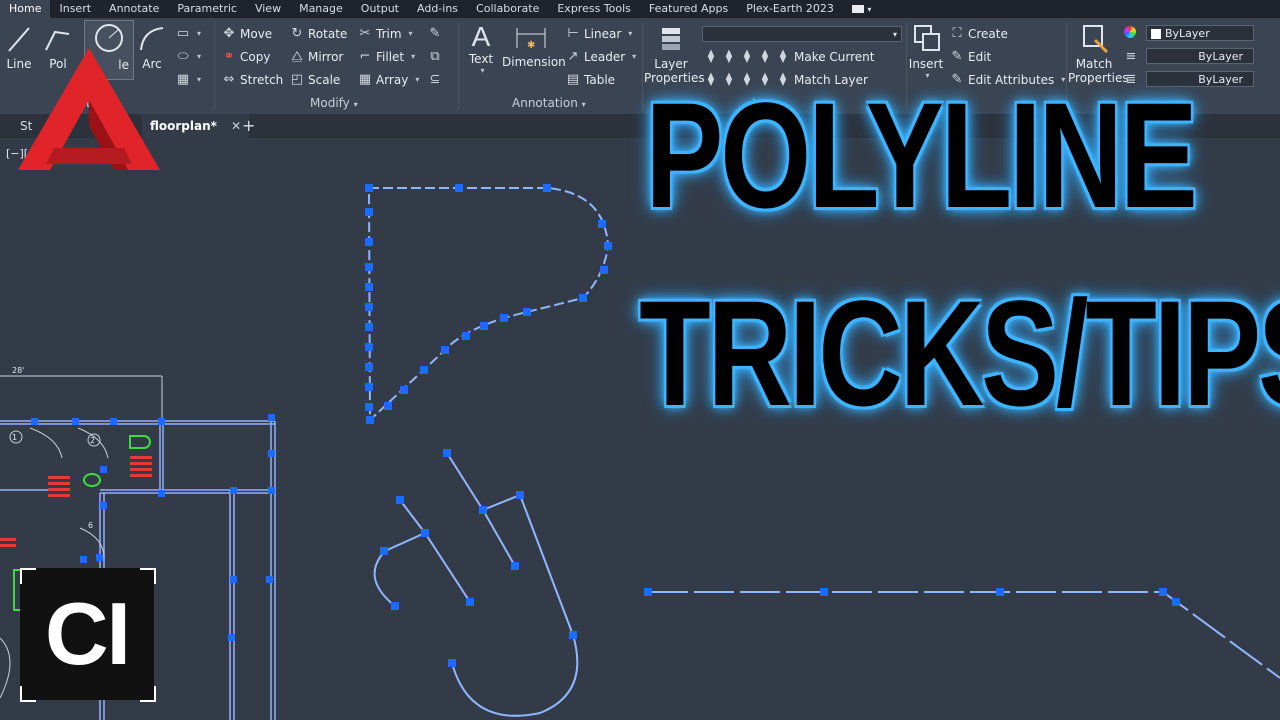  Describe the element at coordinates (1220, 56) in the screenshot. I see `lineweight-value: ByLayer` at that location.